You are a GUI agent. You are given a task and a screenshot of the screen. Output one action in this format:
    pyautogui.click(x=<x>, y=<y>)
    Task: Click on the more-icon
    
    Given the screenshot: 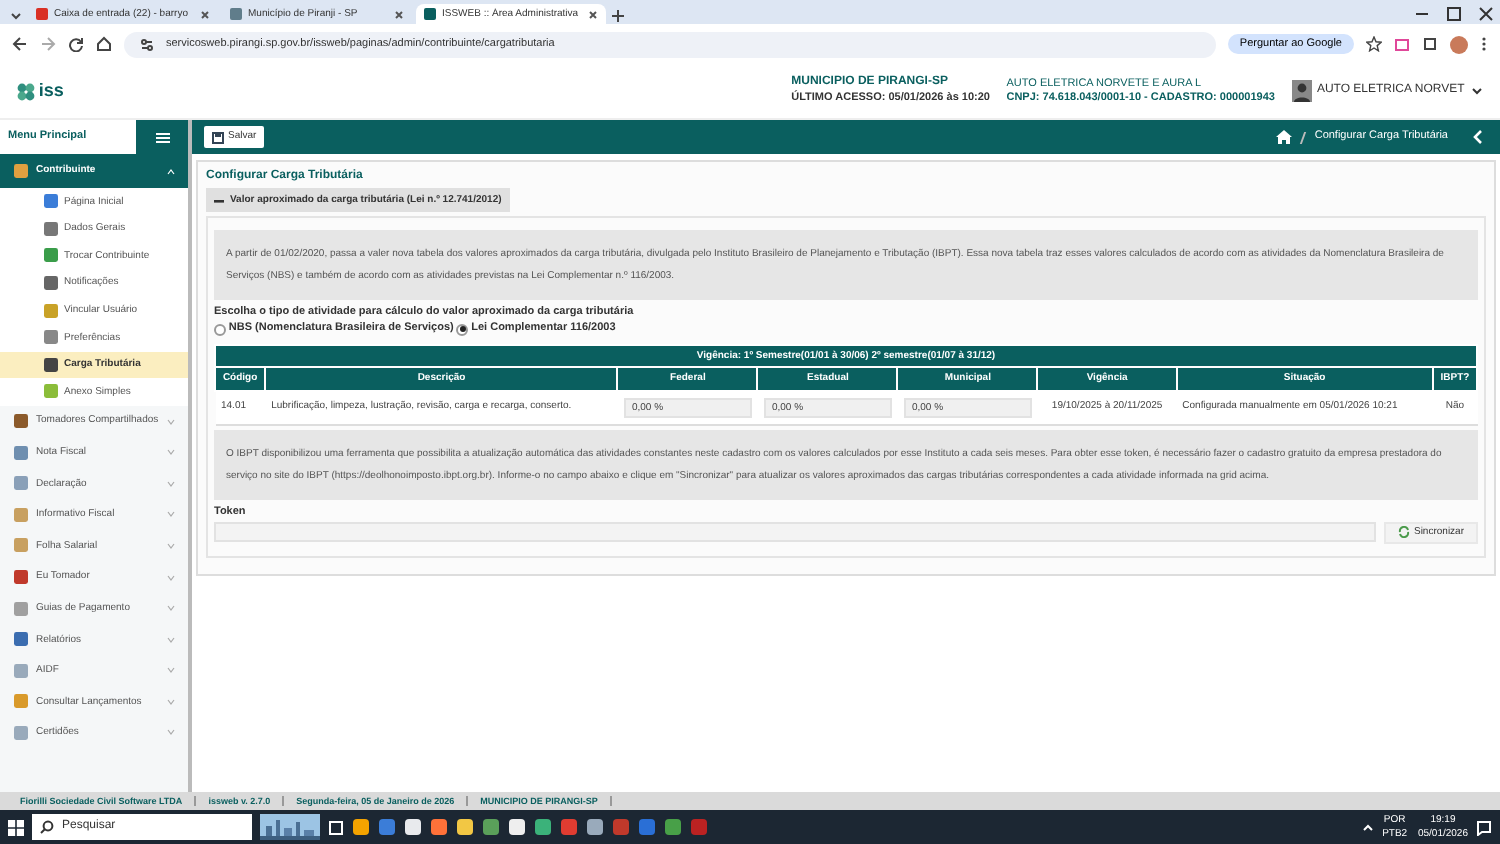 What is the action you would take?
    pyautogui.click(x=1484, y=44)
    